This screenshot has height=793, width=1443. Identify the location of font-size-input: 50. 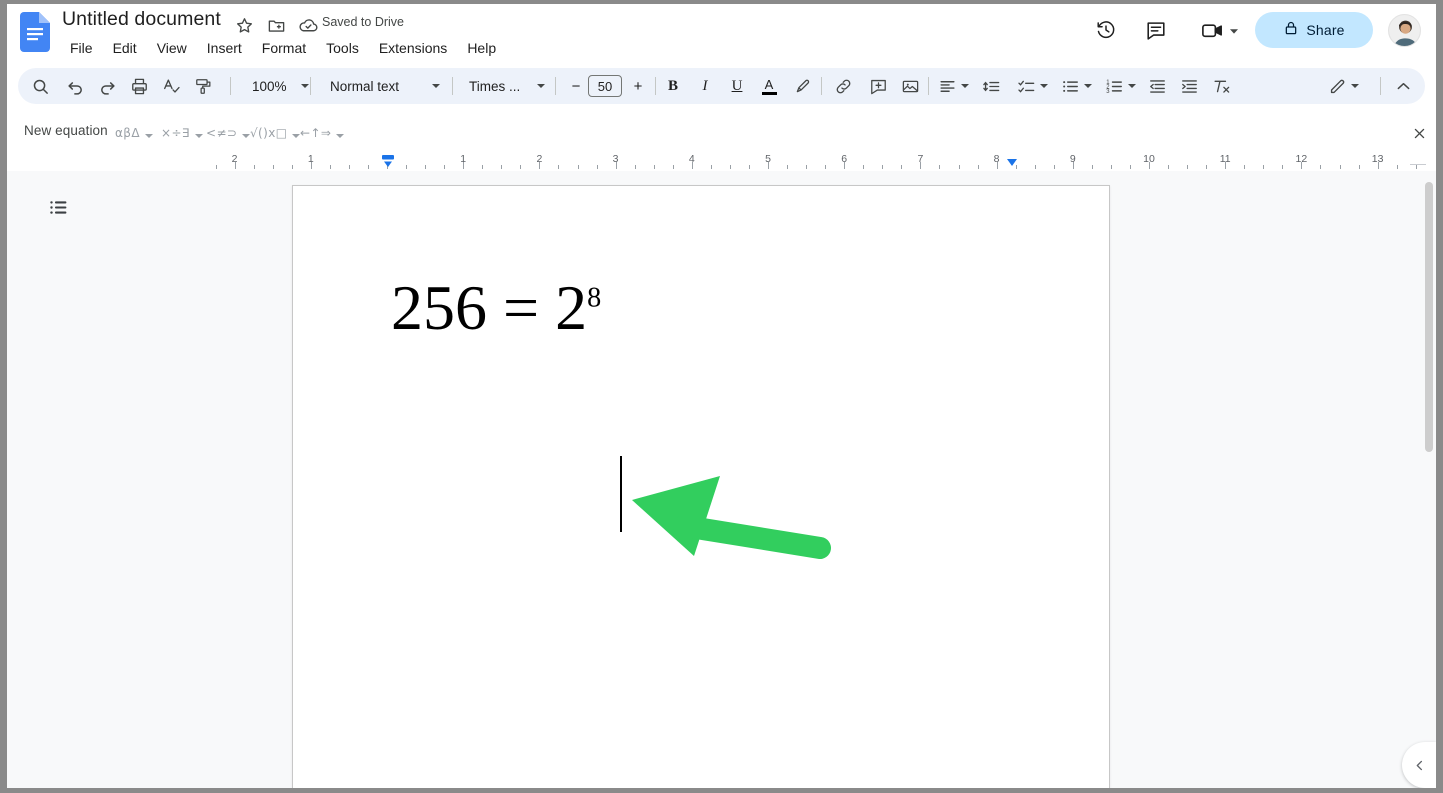
(605, 86).